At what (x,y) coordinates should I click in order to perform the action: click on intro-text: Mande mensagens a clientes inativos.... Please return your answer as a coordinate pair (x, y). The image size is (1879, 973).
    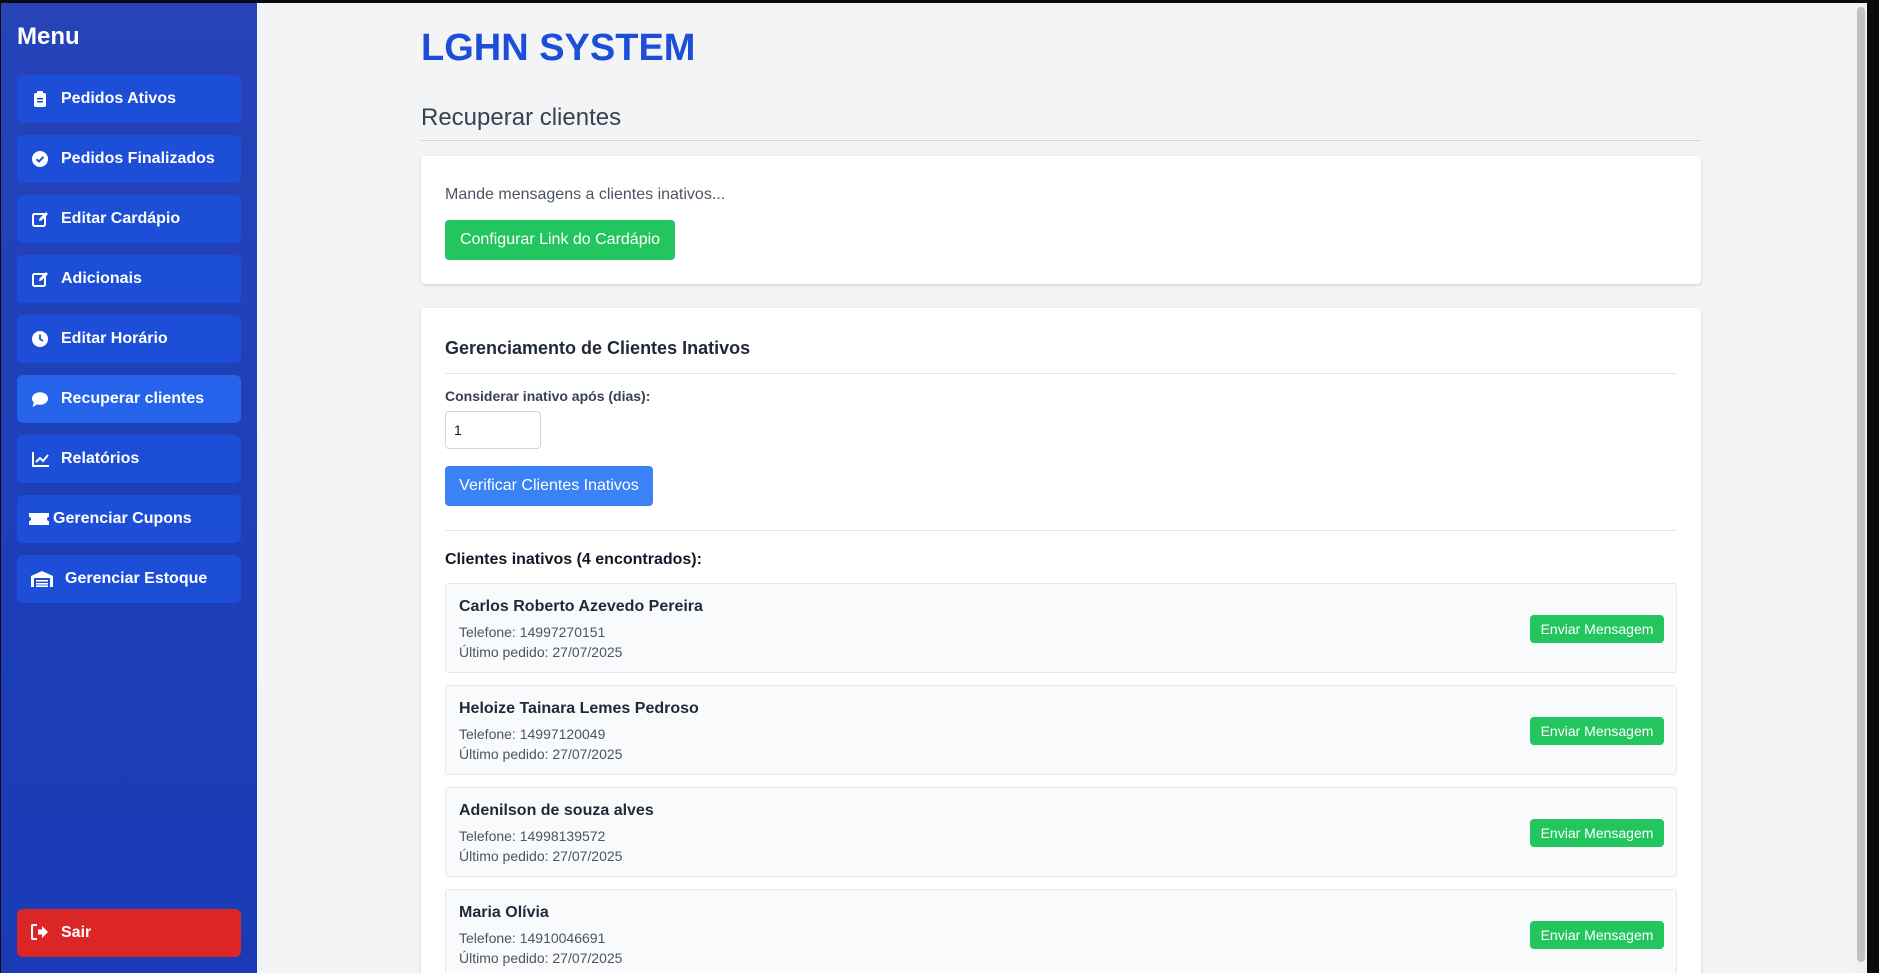
    Looking at the image, I should click on (585, 194).